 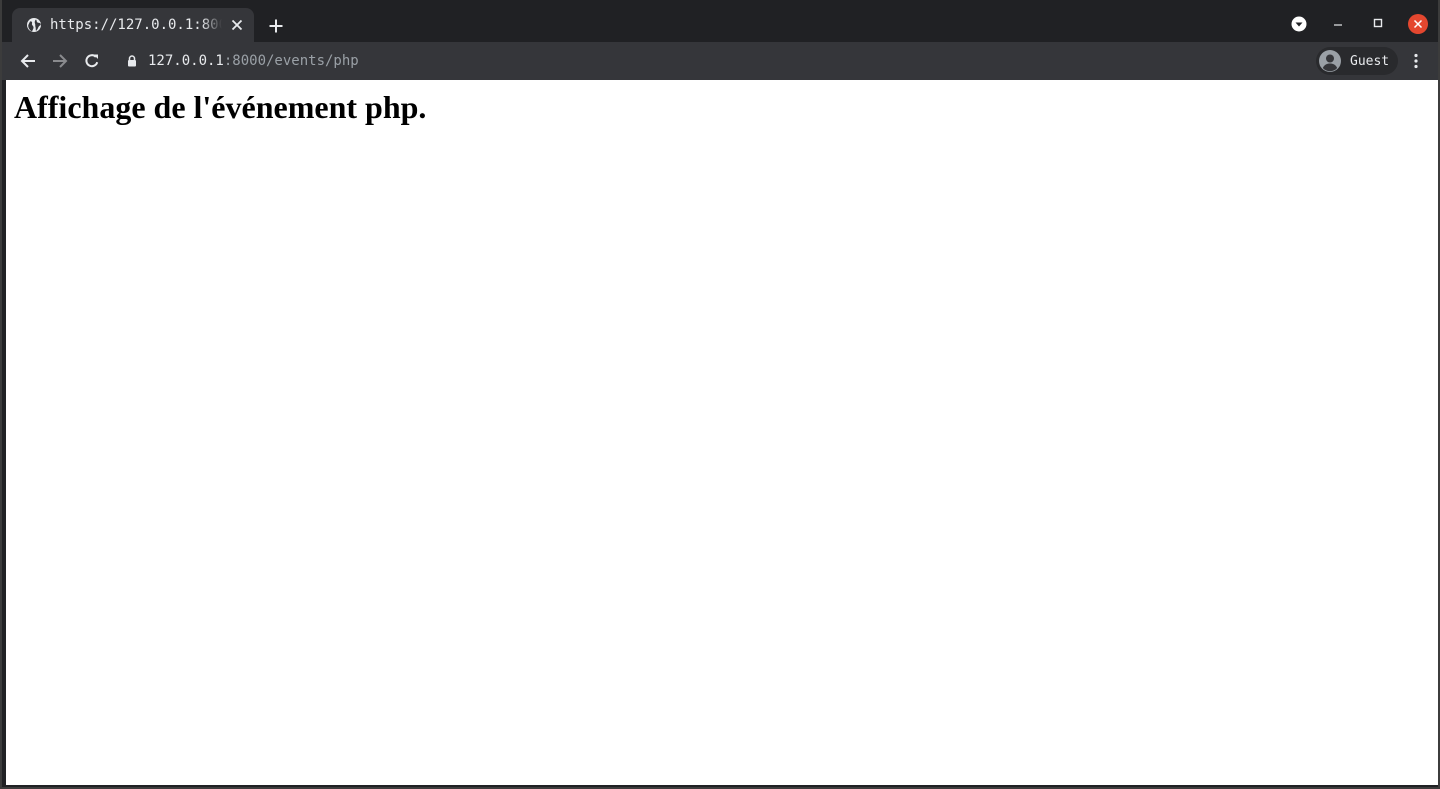 What do you see at coordinates (291, 61) in the screenshot?
I see `url-path: :8000/events/php` at bounding box center [291, 61].